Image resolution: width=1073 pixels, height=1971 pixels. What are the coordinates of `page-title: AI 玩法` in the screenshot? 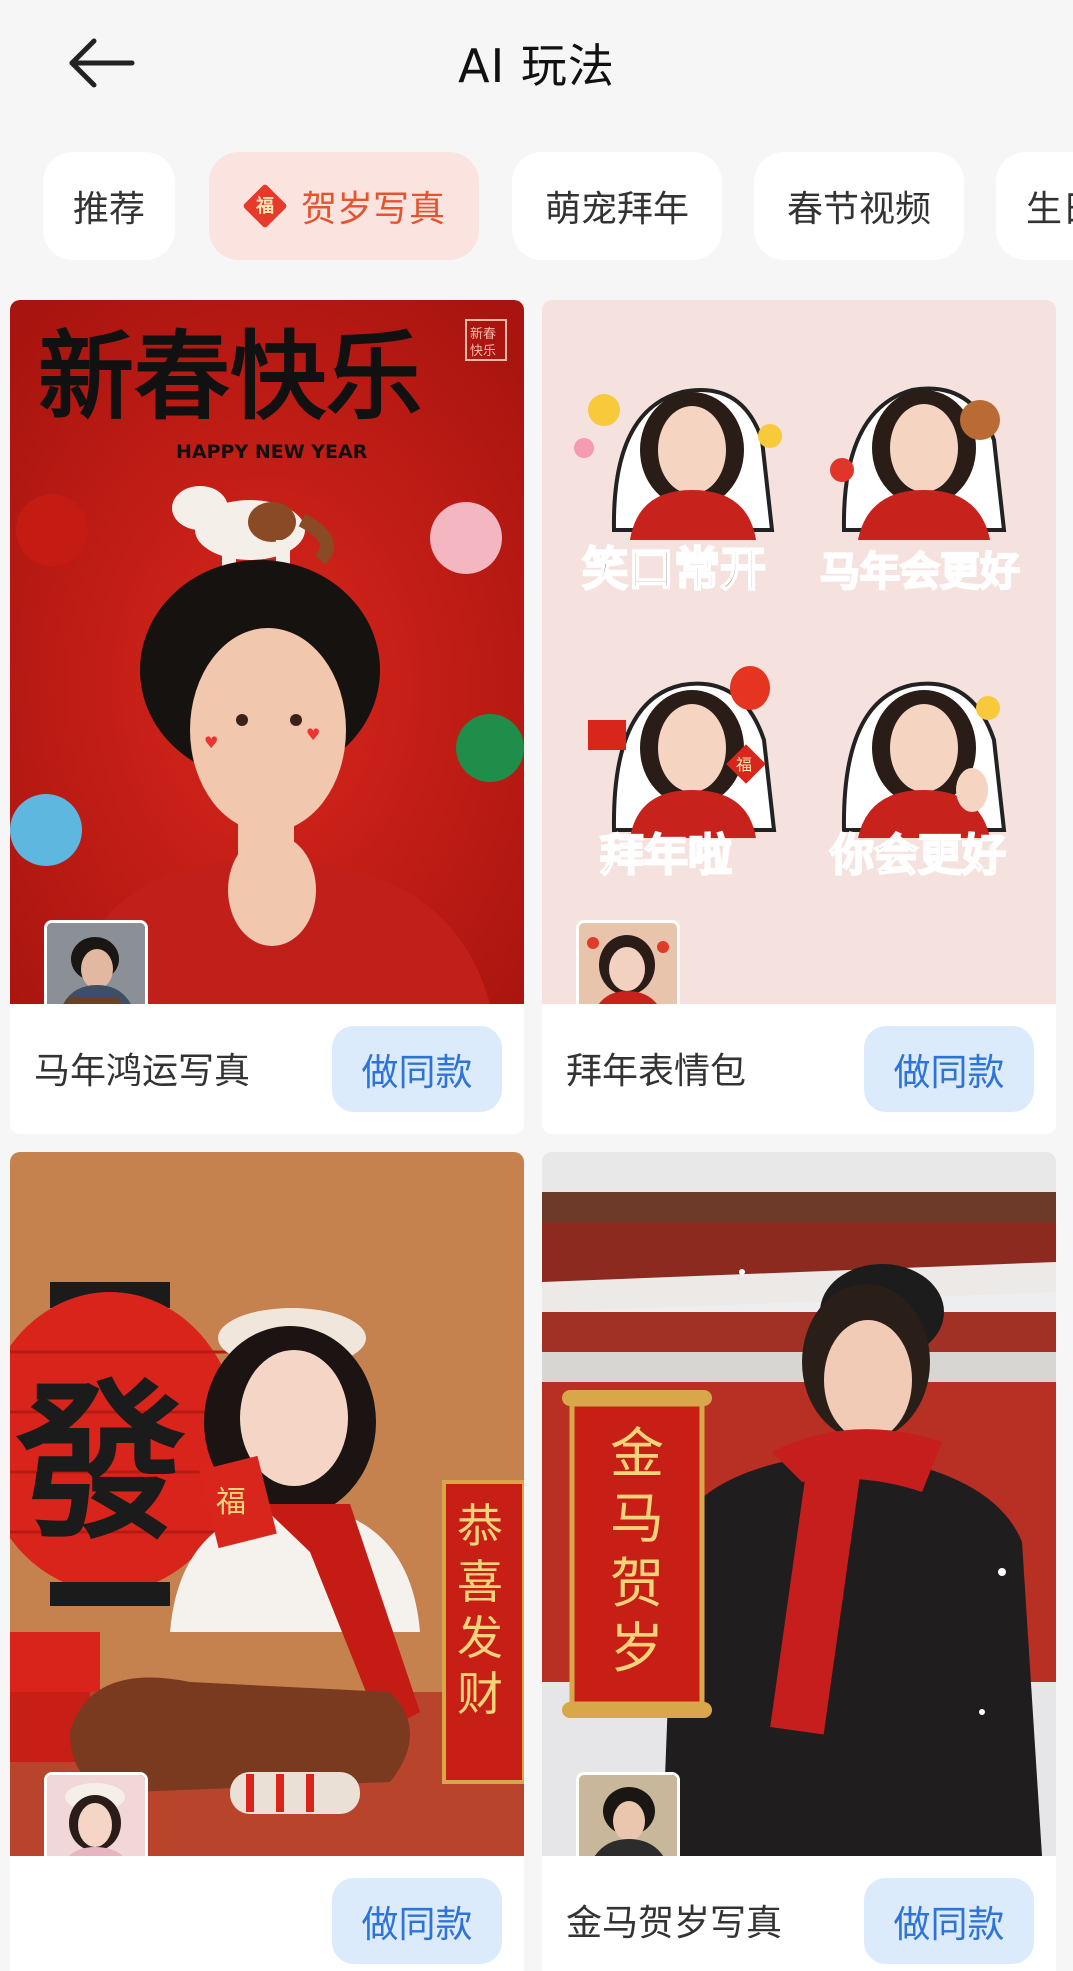 It's located at (536, 66).